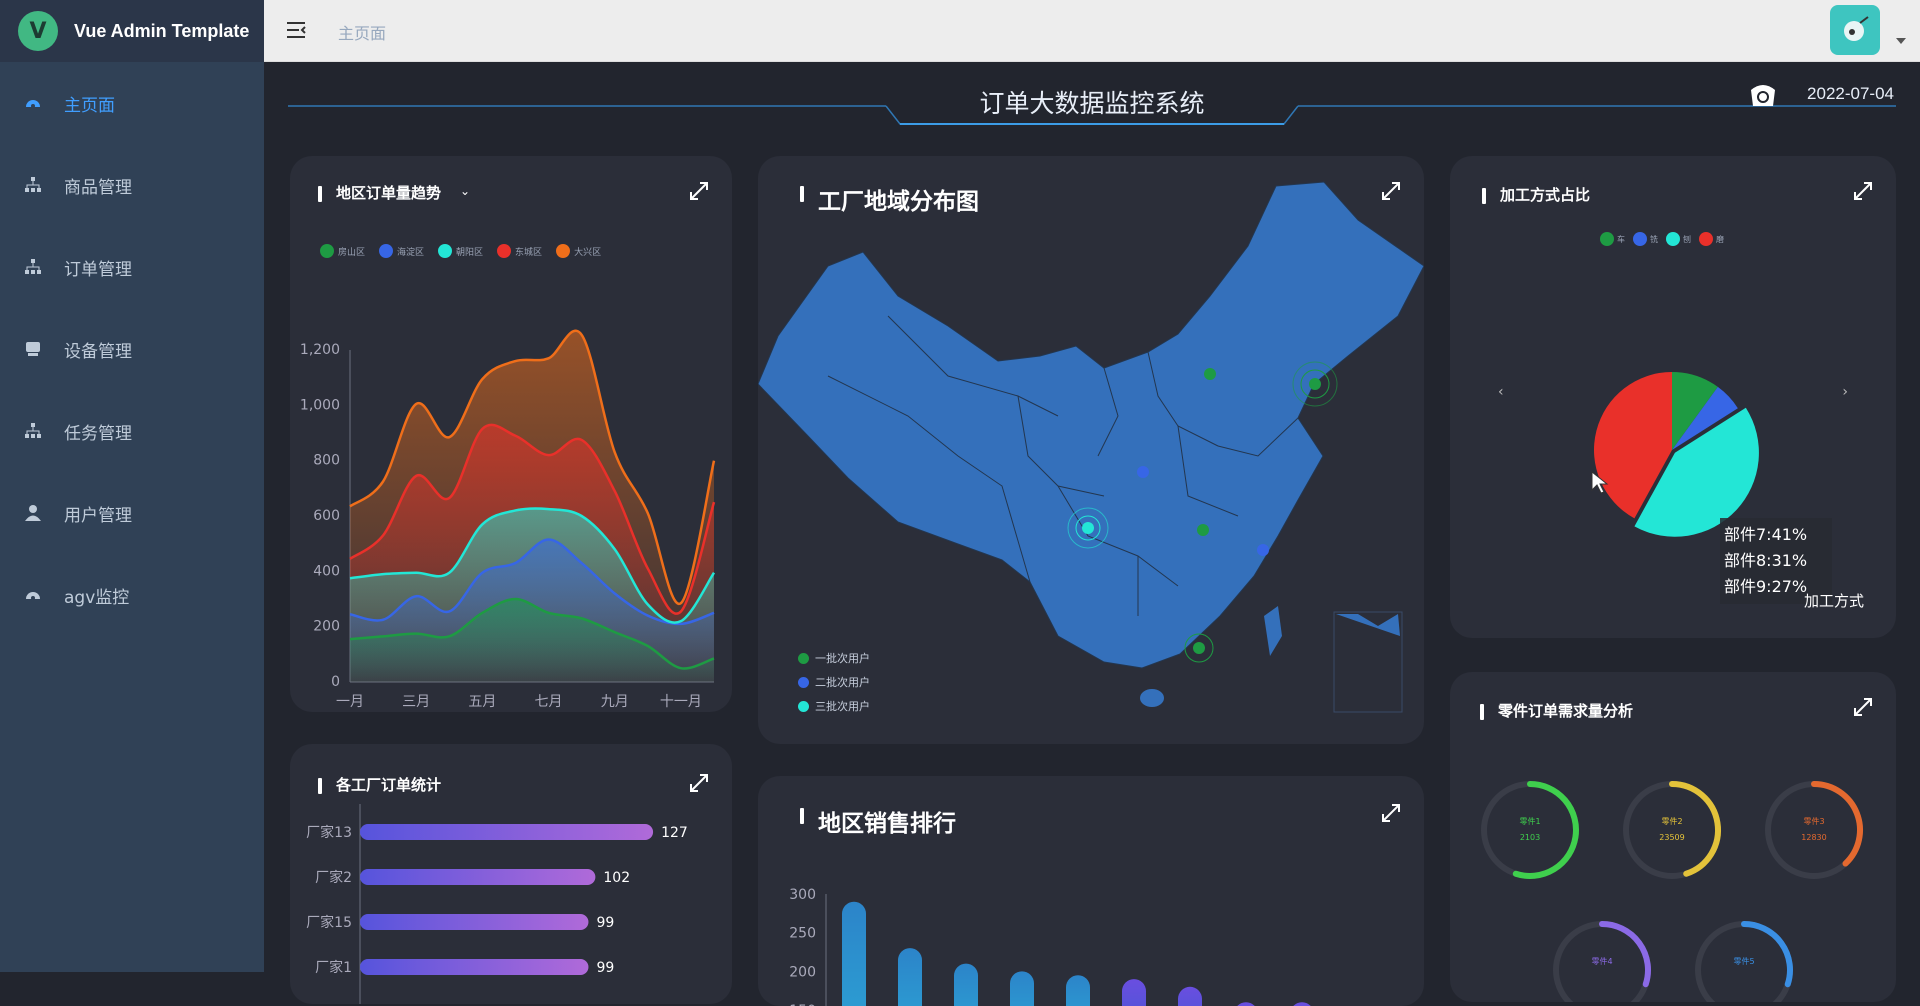  Describe the element at coordinates (98, 433) in the screenshot. I see `sidebar-item-label: 任务管理` at that location.